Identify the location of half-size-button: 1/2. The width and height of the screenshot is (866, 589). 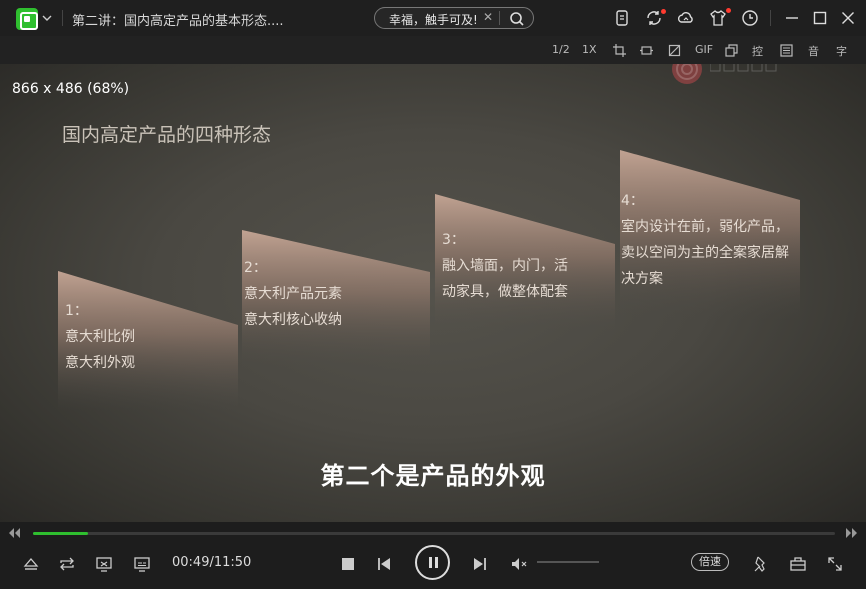
(561, 49).